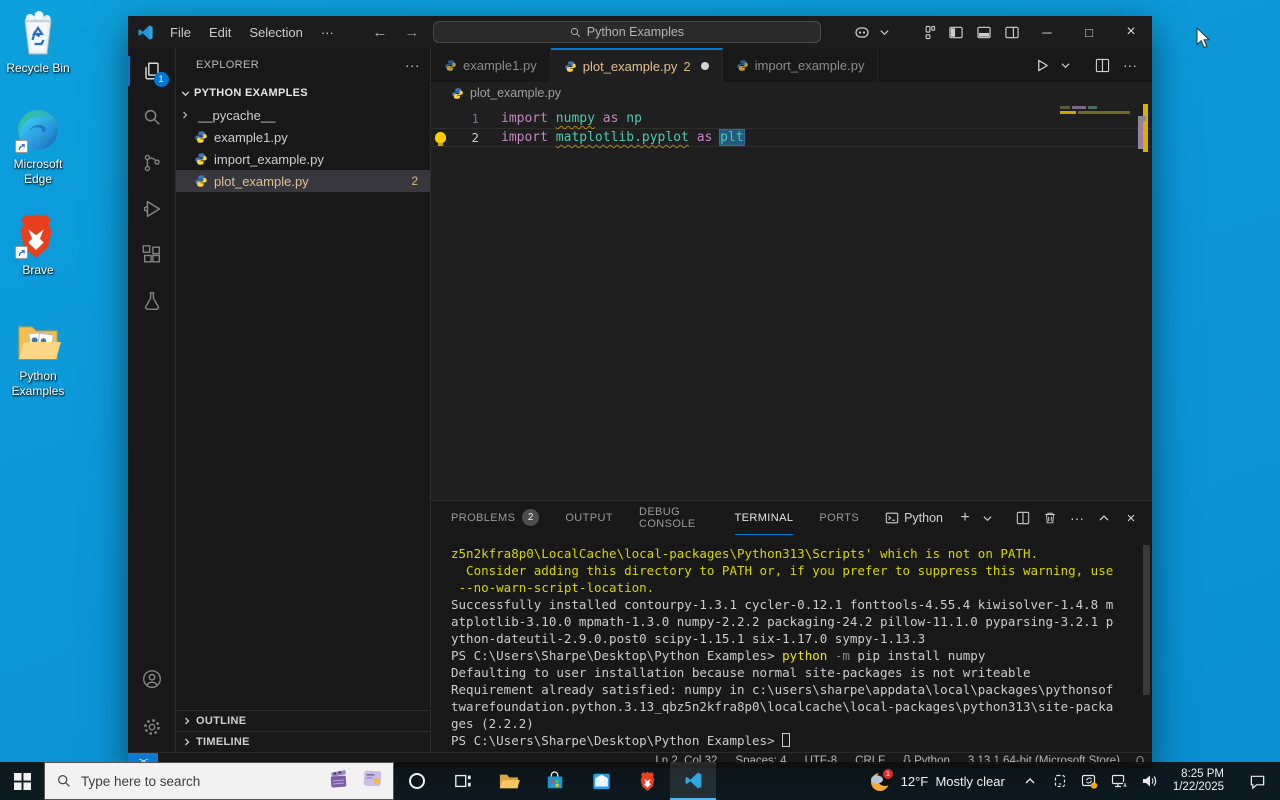 The height and width of the screenshot is (800, 1280). I want to click on close-panel-icon: ×, so click(1131, 518).